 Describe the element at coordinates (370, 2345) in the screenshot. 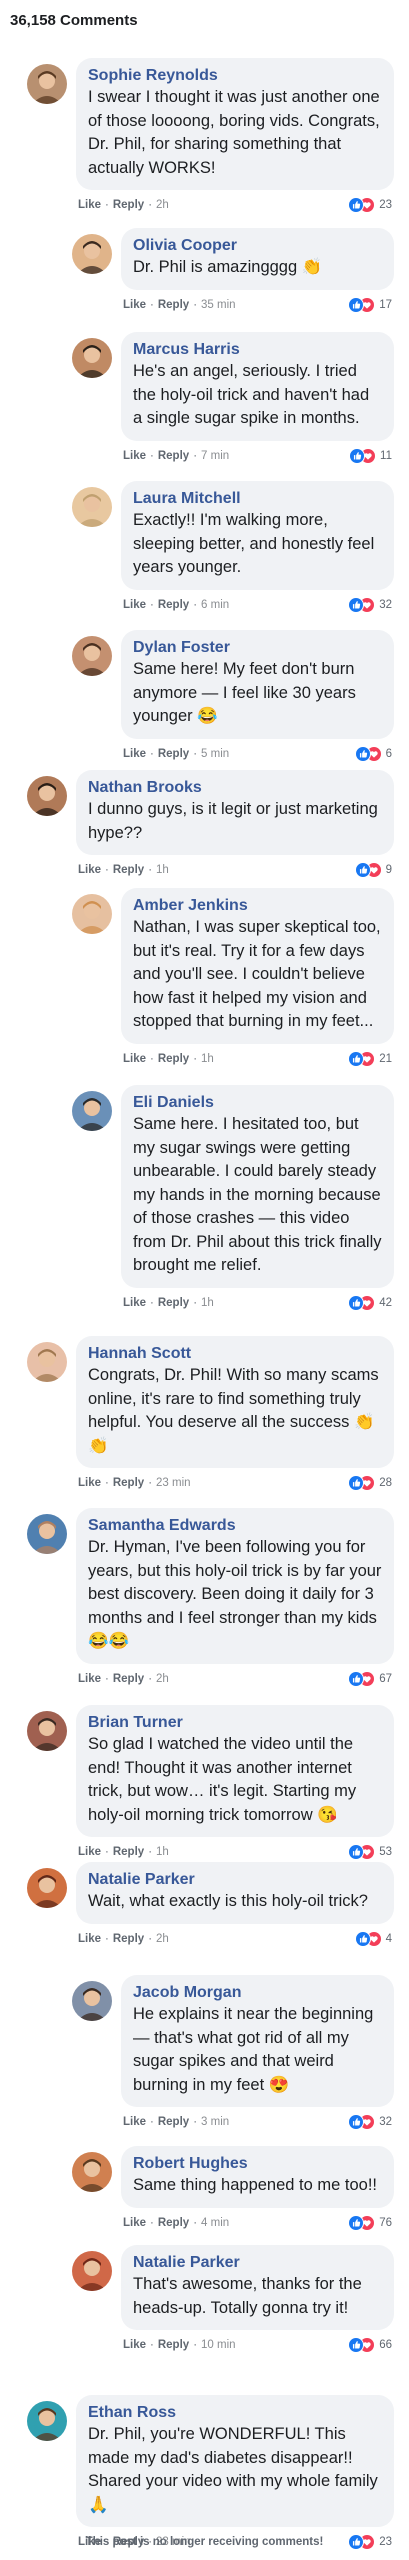

I see `reaction-summary: 66` at that location.